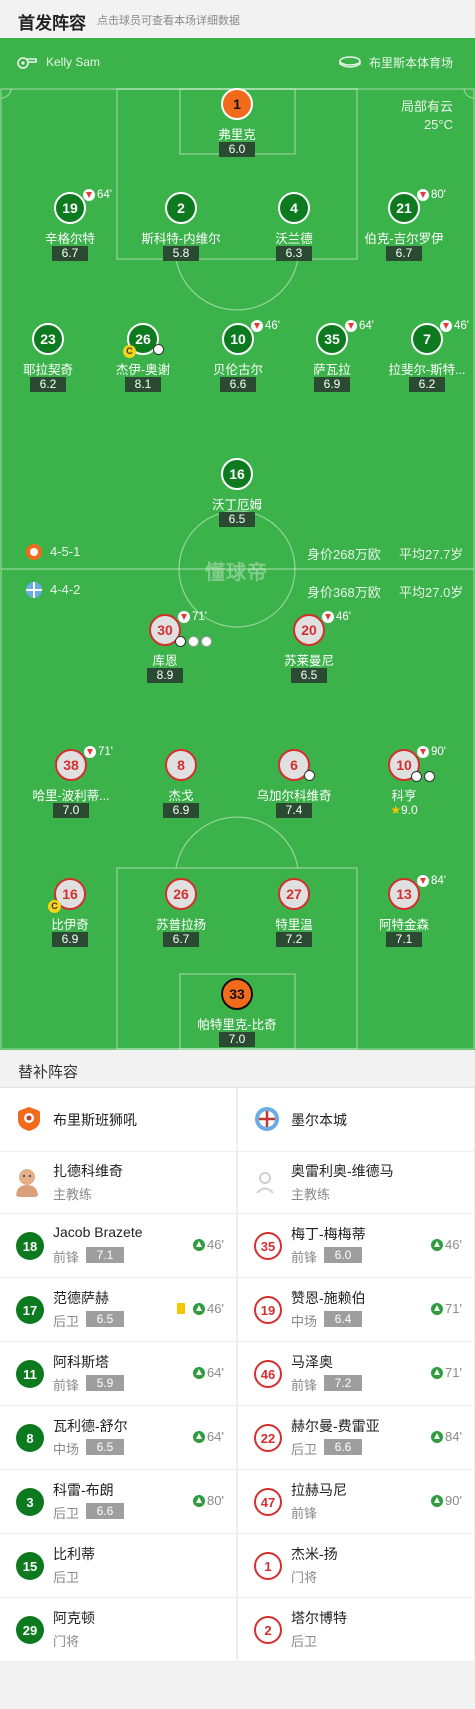  Describe the element at coordinates (309, 649) in the screenshot. I see `player-away-20: 20 46' 苏莱曼尼 6.5` at that location.